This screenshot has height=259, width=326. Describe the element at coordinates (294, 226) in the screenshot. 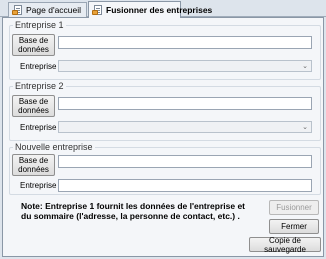

I see `close-button: Fermer` at that location.